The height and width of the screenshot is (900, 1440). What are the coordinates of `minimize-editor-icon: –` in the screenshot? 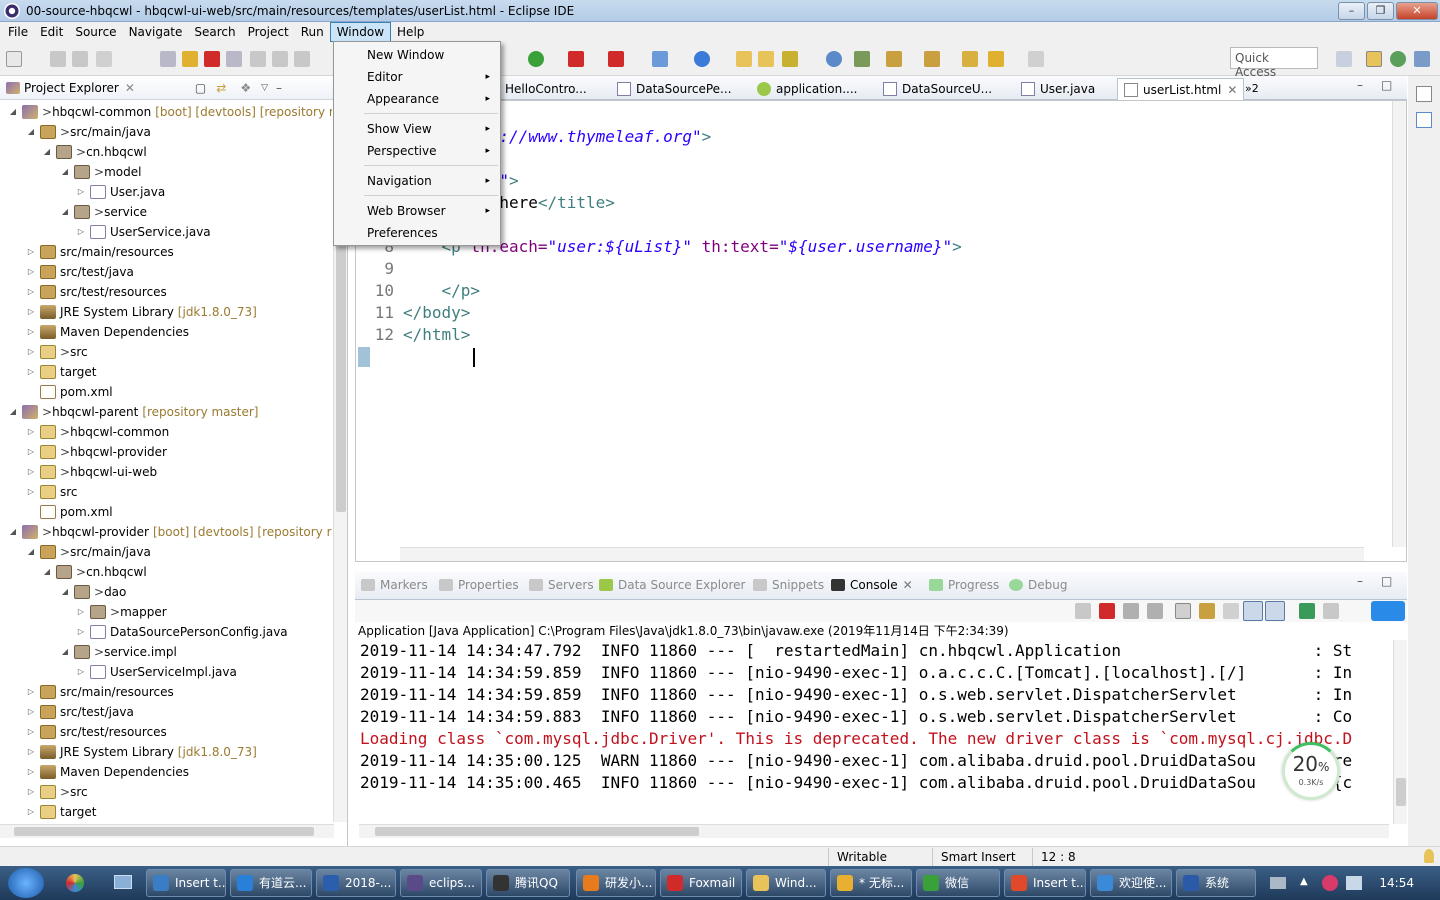 It's located at (1360, 85).